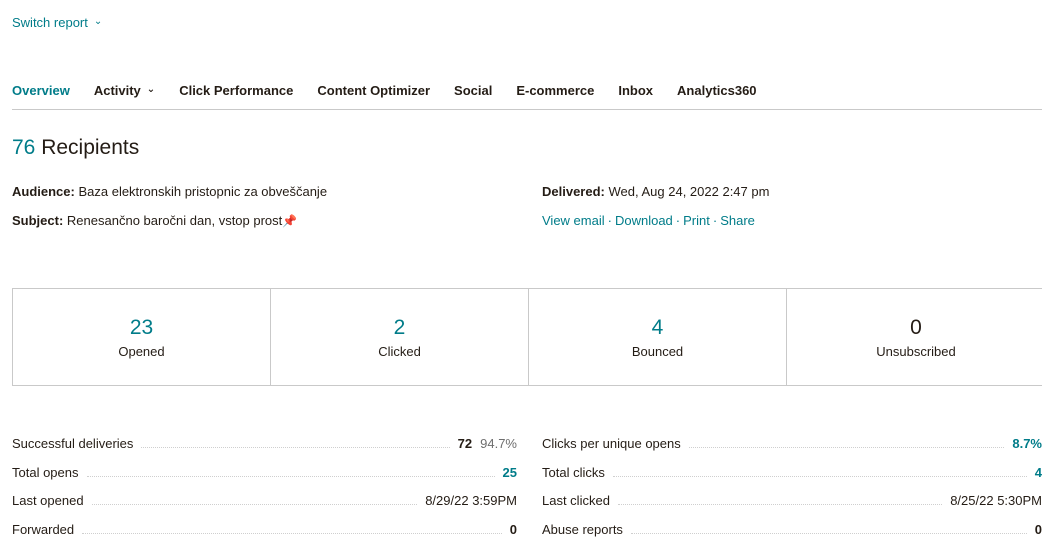 This screenshot has width=1042, height=540. What do you see at coordinates (573, 472) in the screenshot?
I see `metric-label: Total clicks` at bounding box center [573, 472].